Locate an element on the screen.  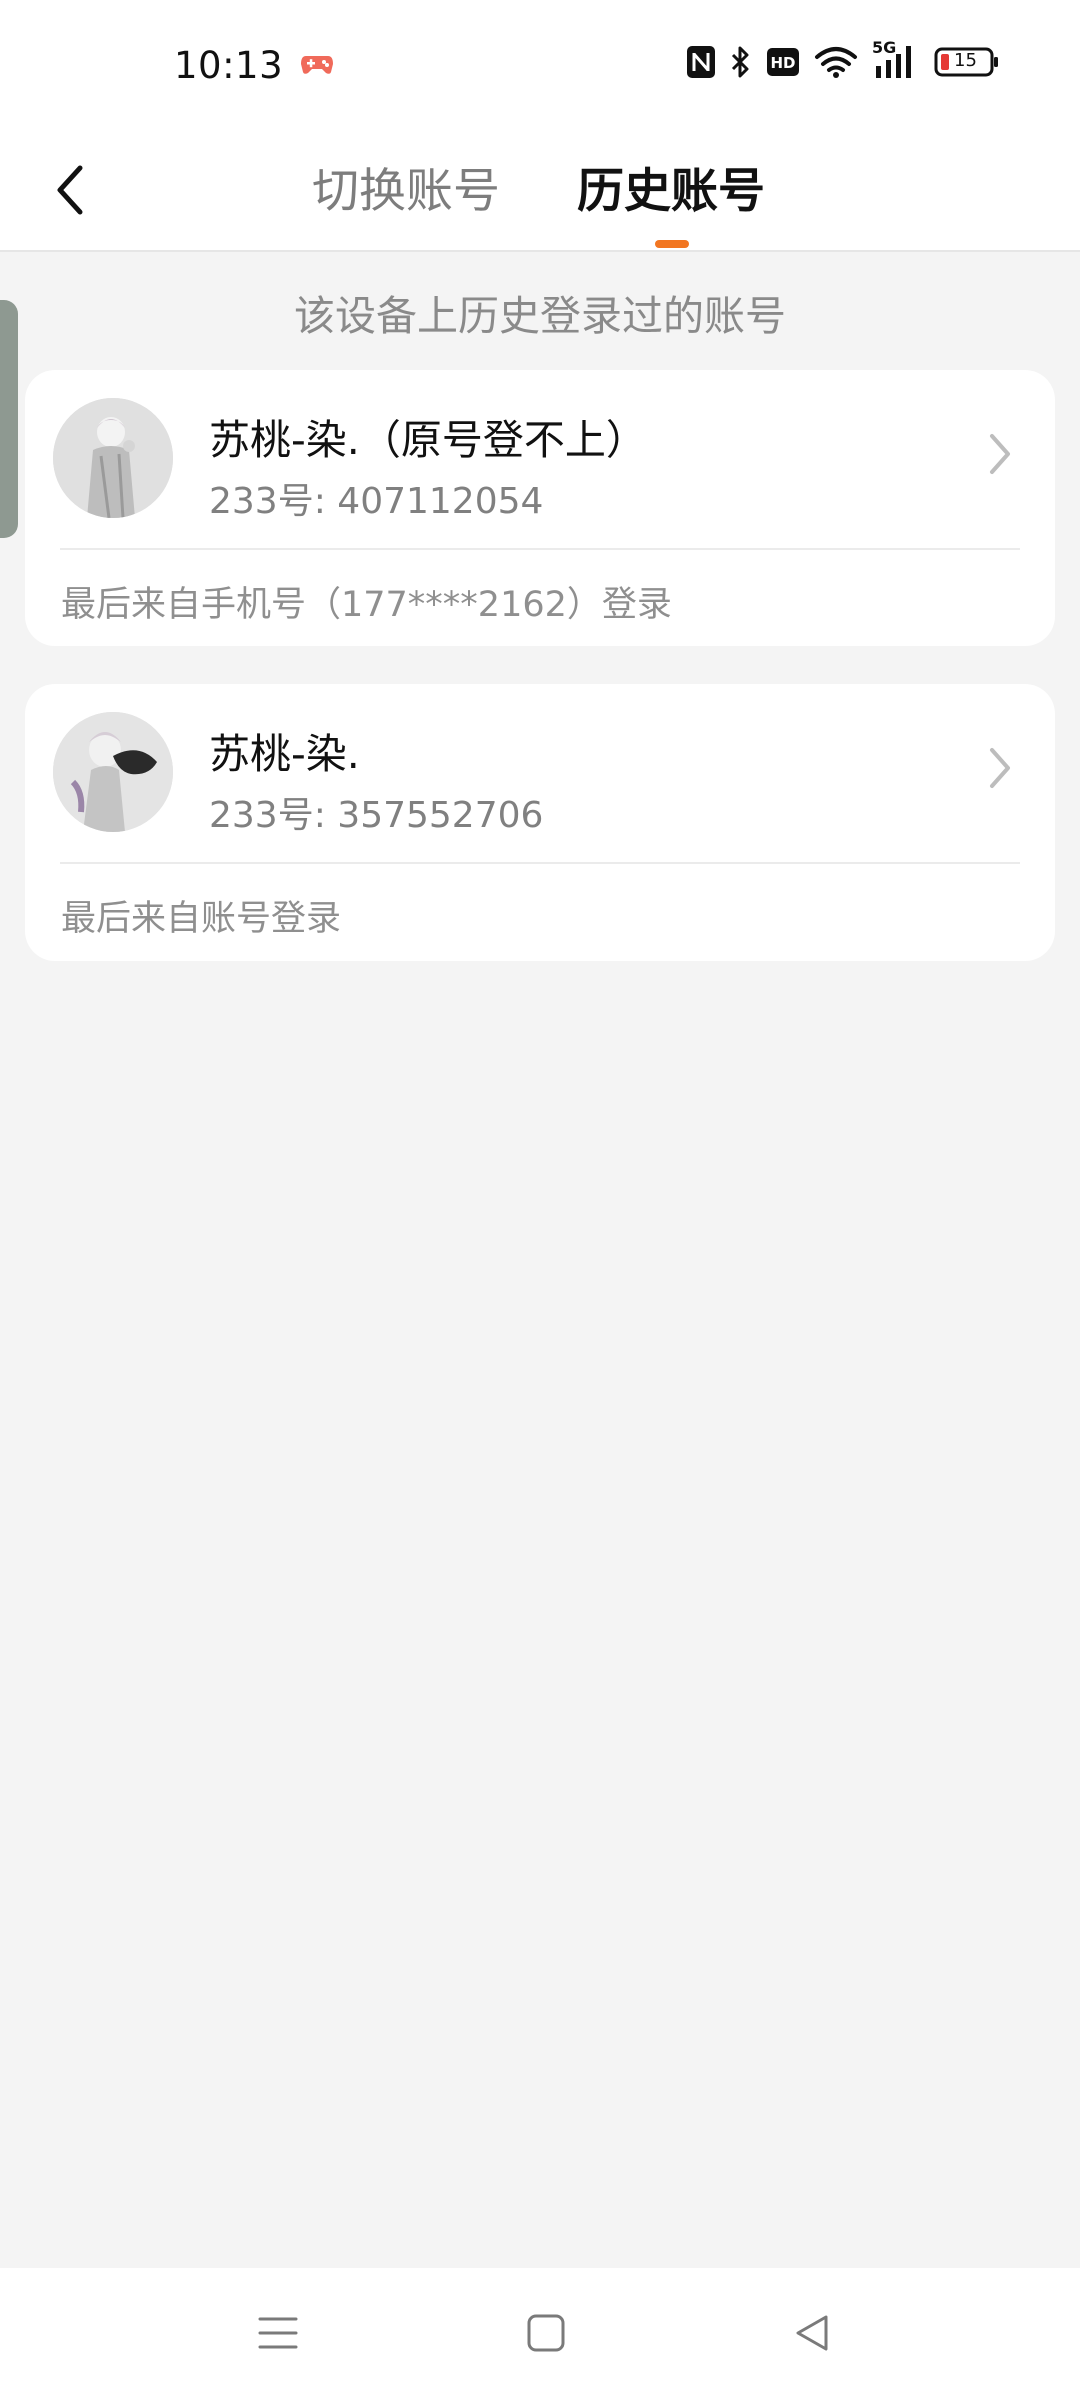
top-header: 切换账号 历史账号 is located at coordinates (540, 191).